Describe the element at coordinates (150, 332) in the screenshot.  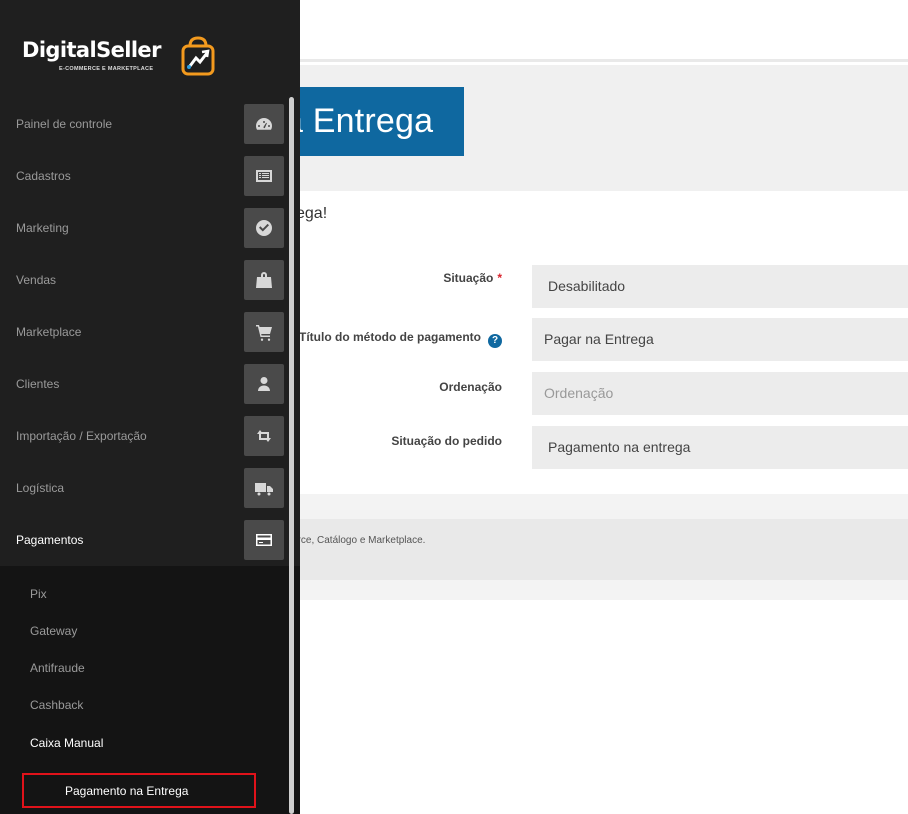
I see `sidebar-item-marketplace: Marketplace` at that location.